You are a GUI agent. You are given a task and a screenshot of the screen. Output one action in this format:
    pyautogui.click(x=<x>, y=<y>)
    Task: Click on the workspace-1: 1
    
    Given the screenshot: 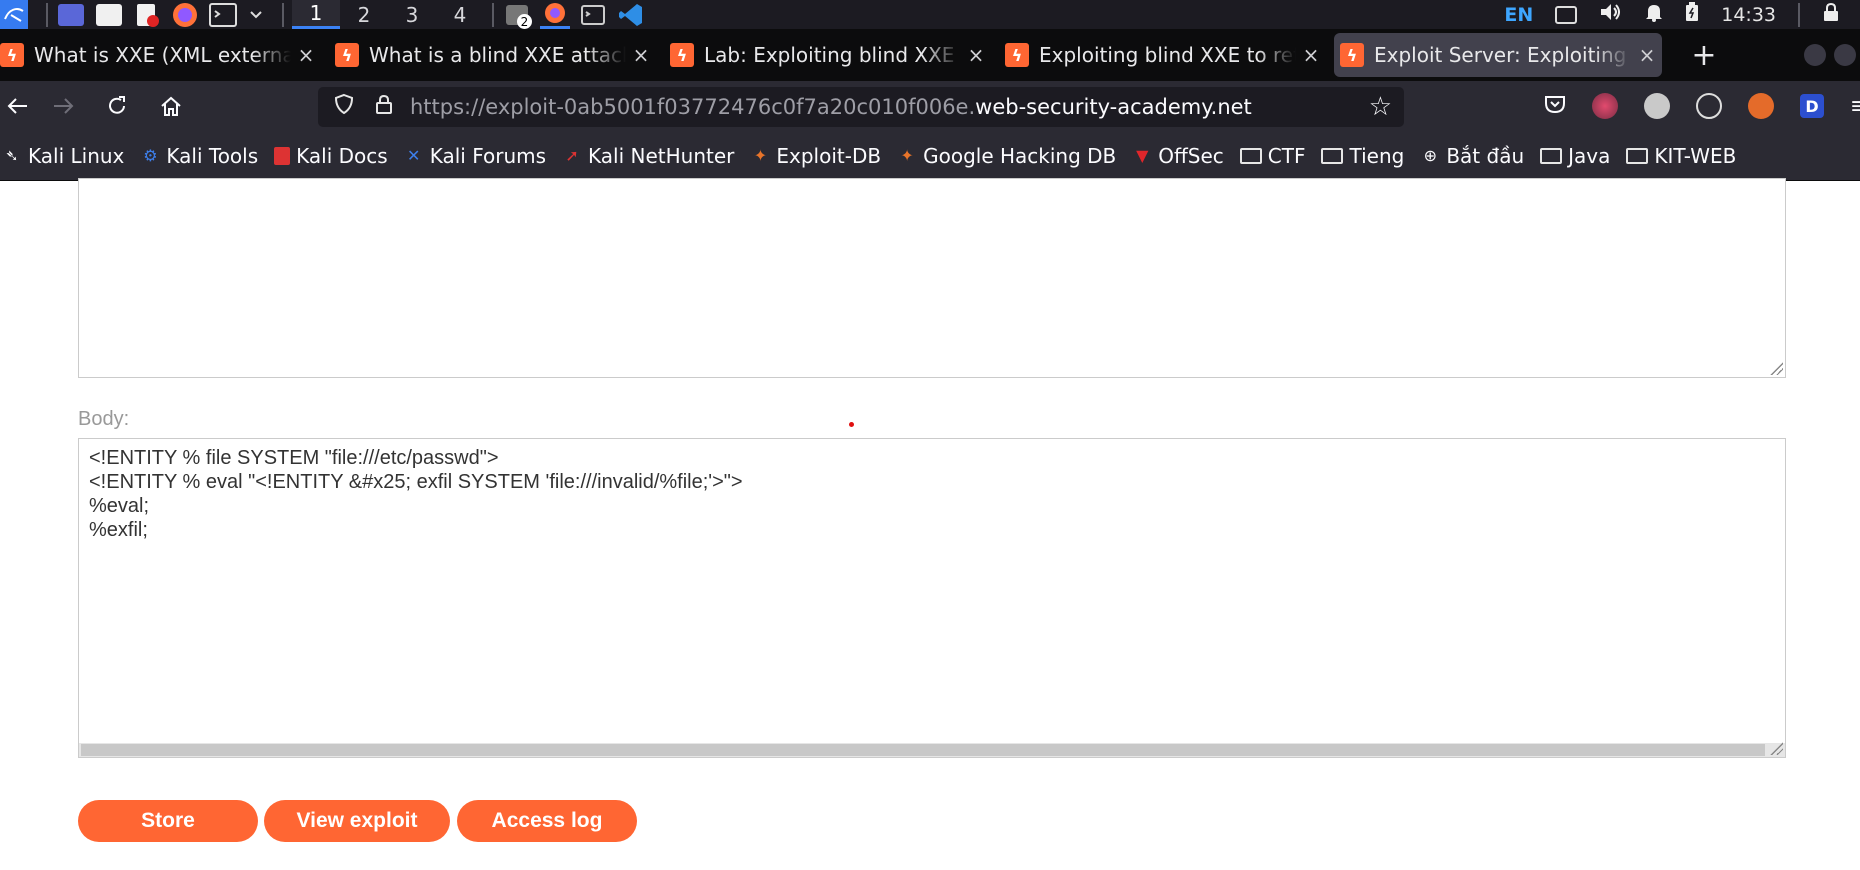 What is the action you would take?
    pyautogui.click(x=316, y=14)
    